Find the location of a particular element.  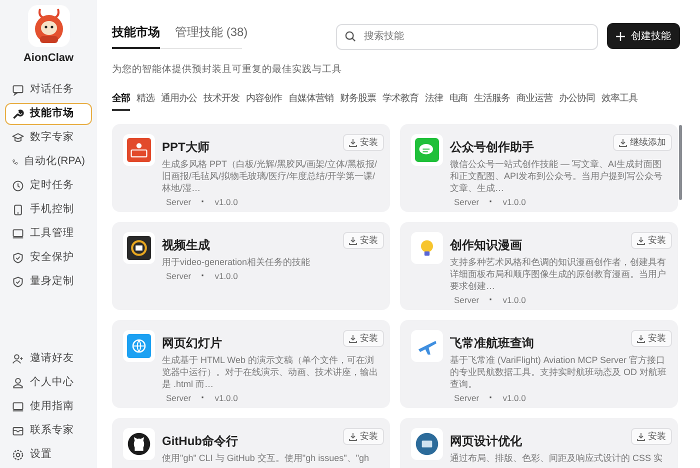

category-tab: 财务股票 is located at coordinates (358, 102).